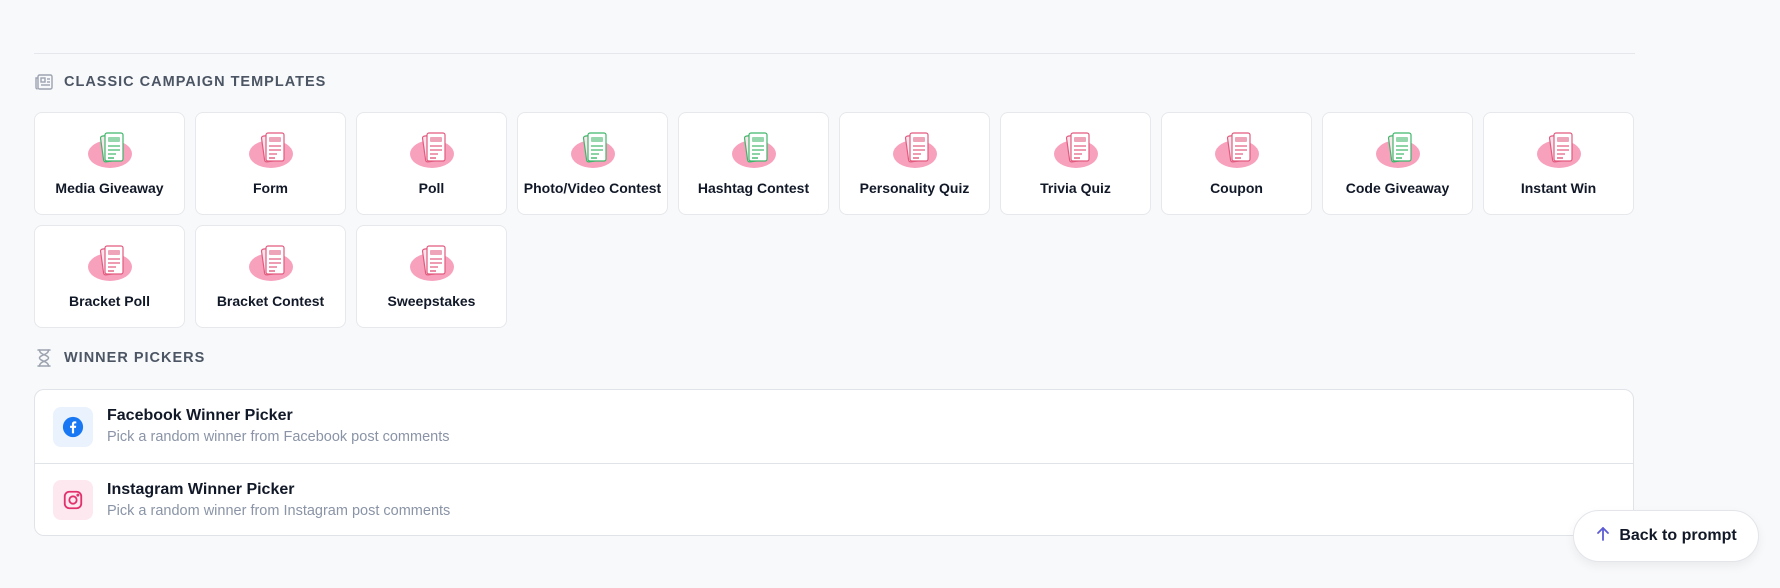  What do you see at coordinates (431, 150) in the screenshot?
I see `poll-icon` at bounding box center [431, 150].